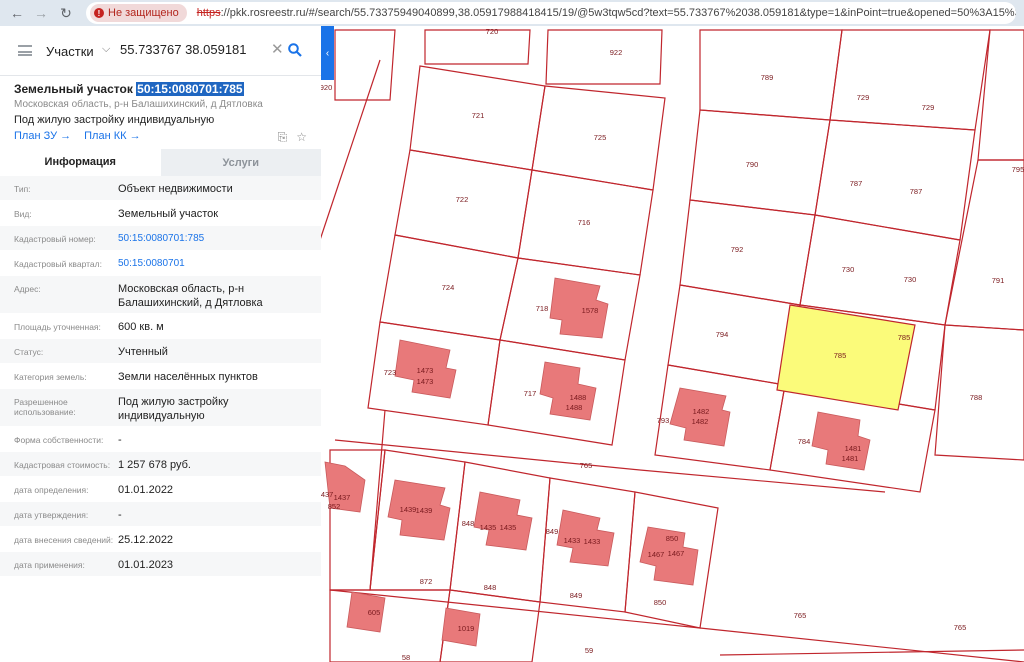  What do you see at coordinates (406, 657) in the screenshot?
I see `parcel-label: 58` at bounding box center [406, 657].